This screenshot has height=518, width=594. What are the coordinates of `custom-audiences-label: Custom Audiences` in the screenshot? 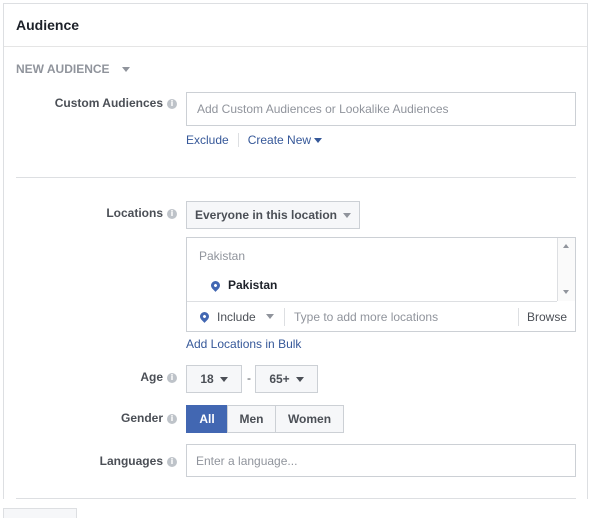 It's located at (108, 103).